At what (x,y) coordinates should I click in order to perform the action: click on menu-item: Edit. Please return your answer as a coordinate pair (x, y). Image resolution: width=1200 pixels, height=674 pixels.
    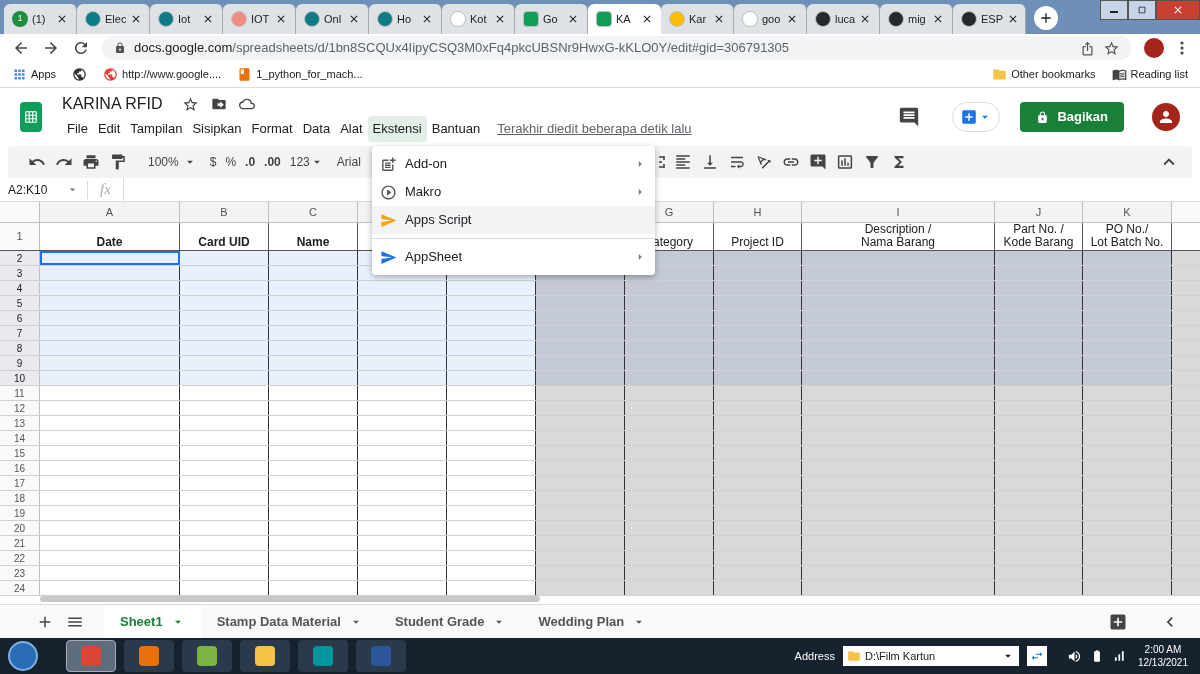
    Looking at the image, I should click on (109, 129).